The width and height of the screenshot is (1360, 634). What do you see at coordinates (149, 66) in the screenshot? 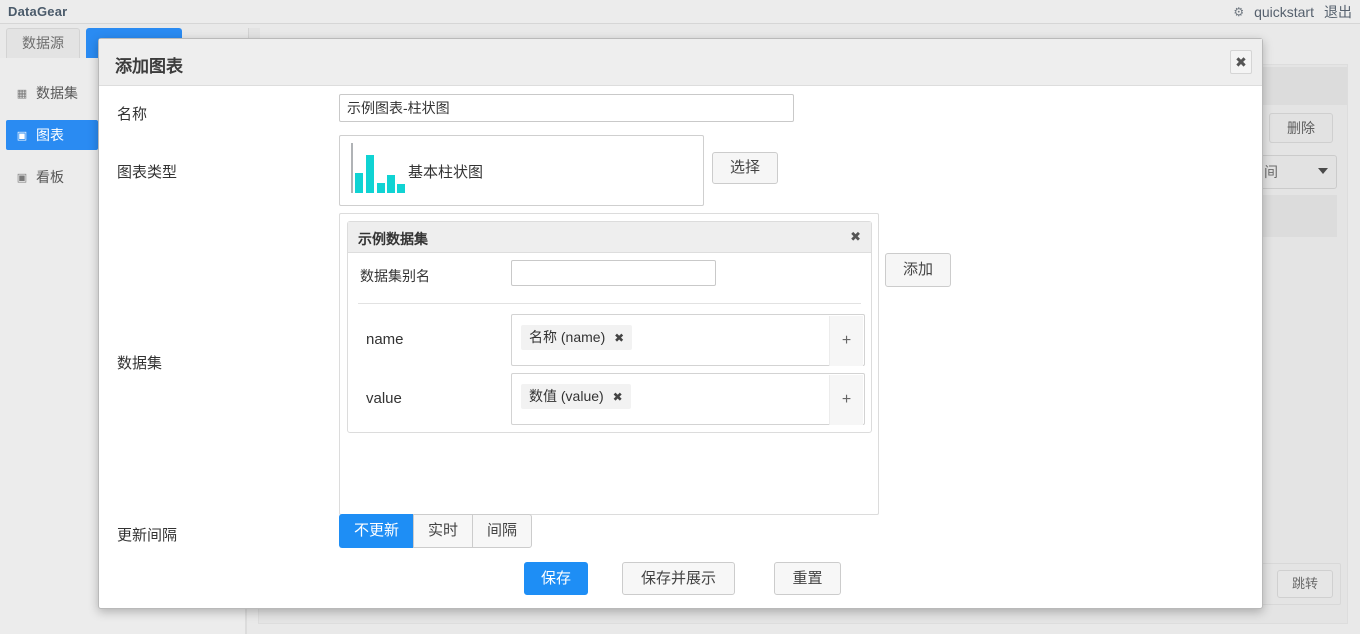
I see `dialog-title: 添加图表` at bounding box center [149, 66].